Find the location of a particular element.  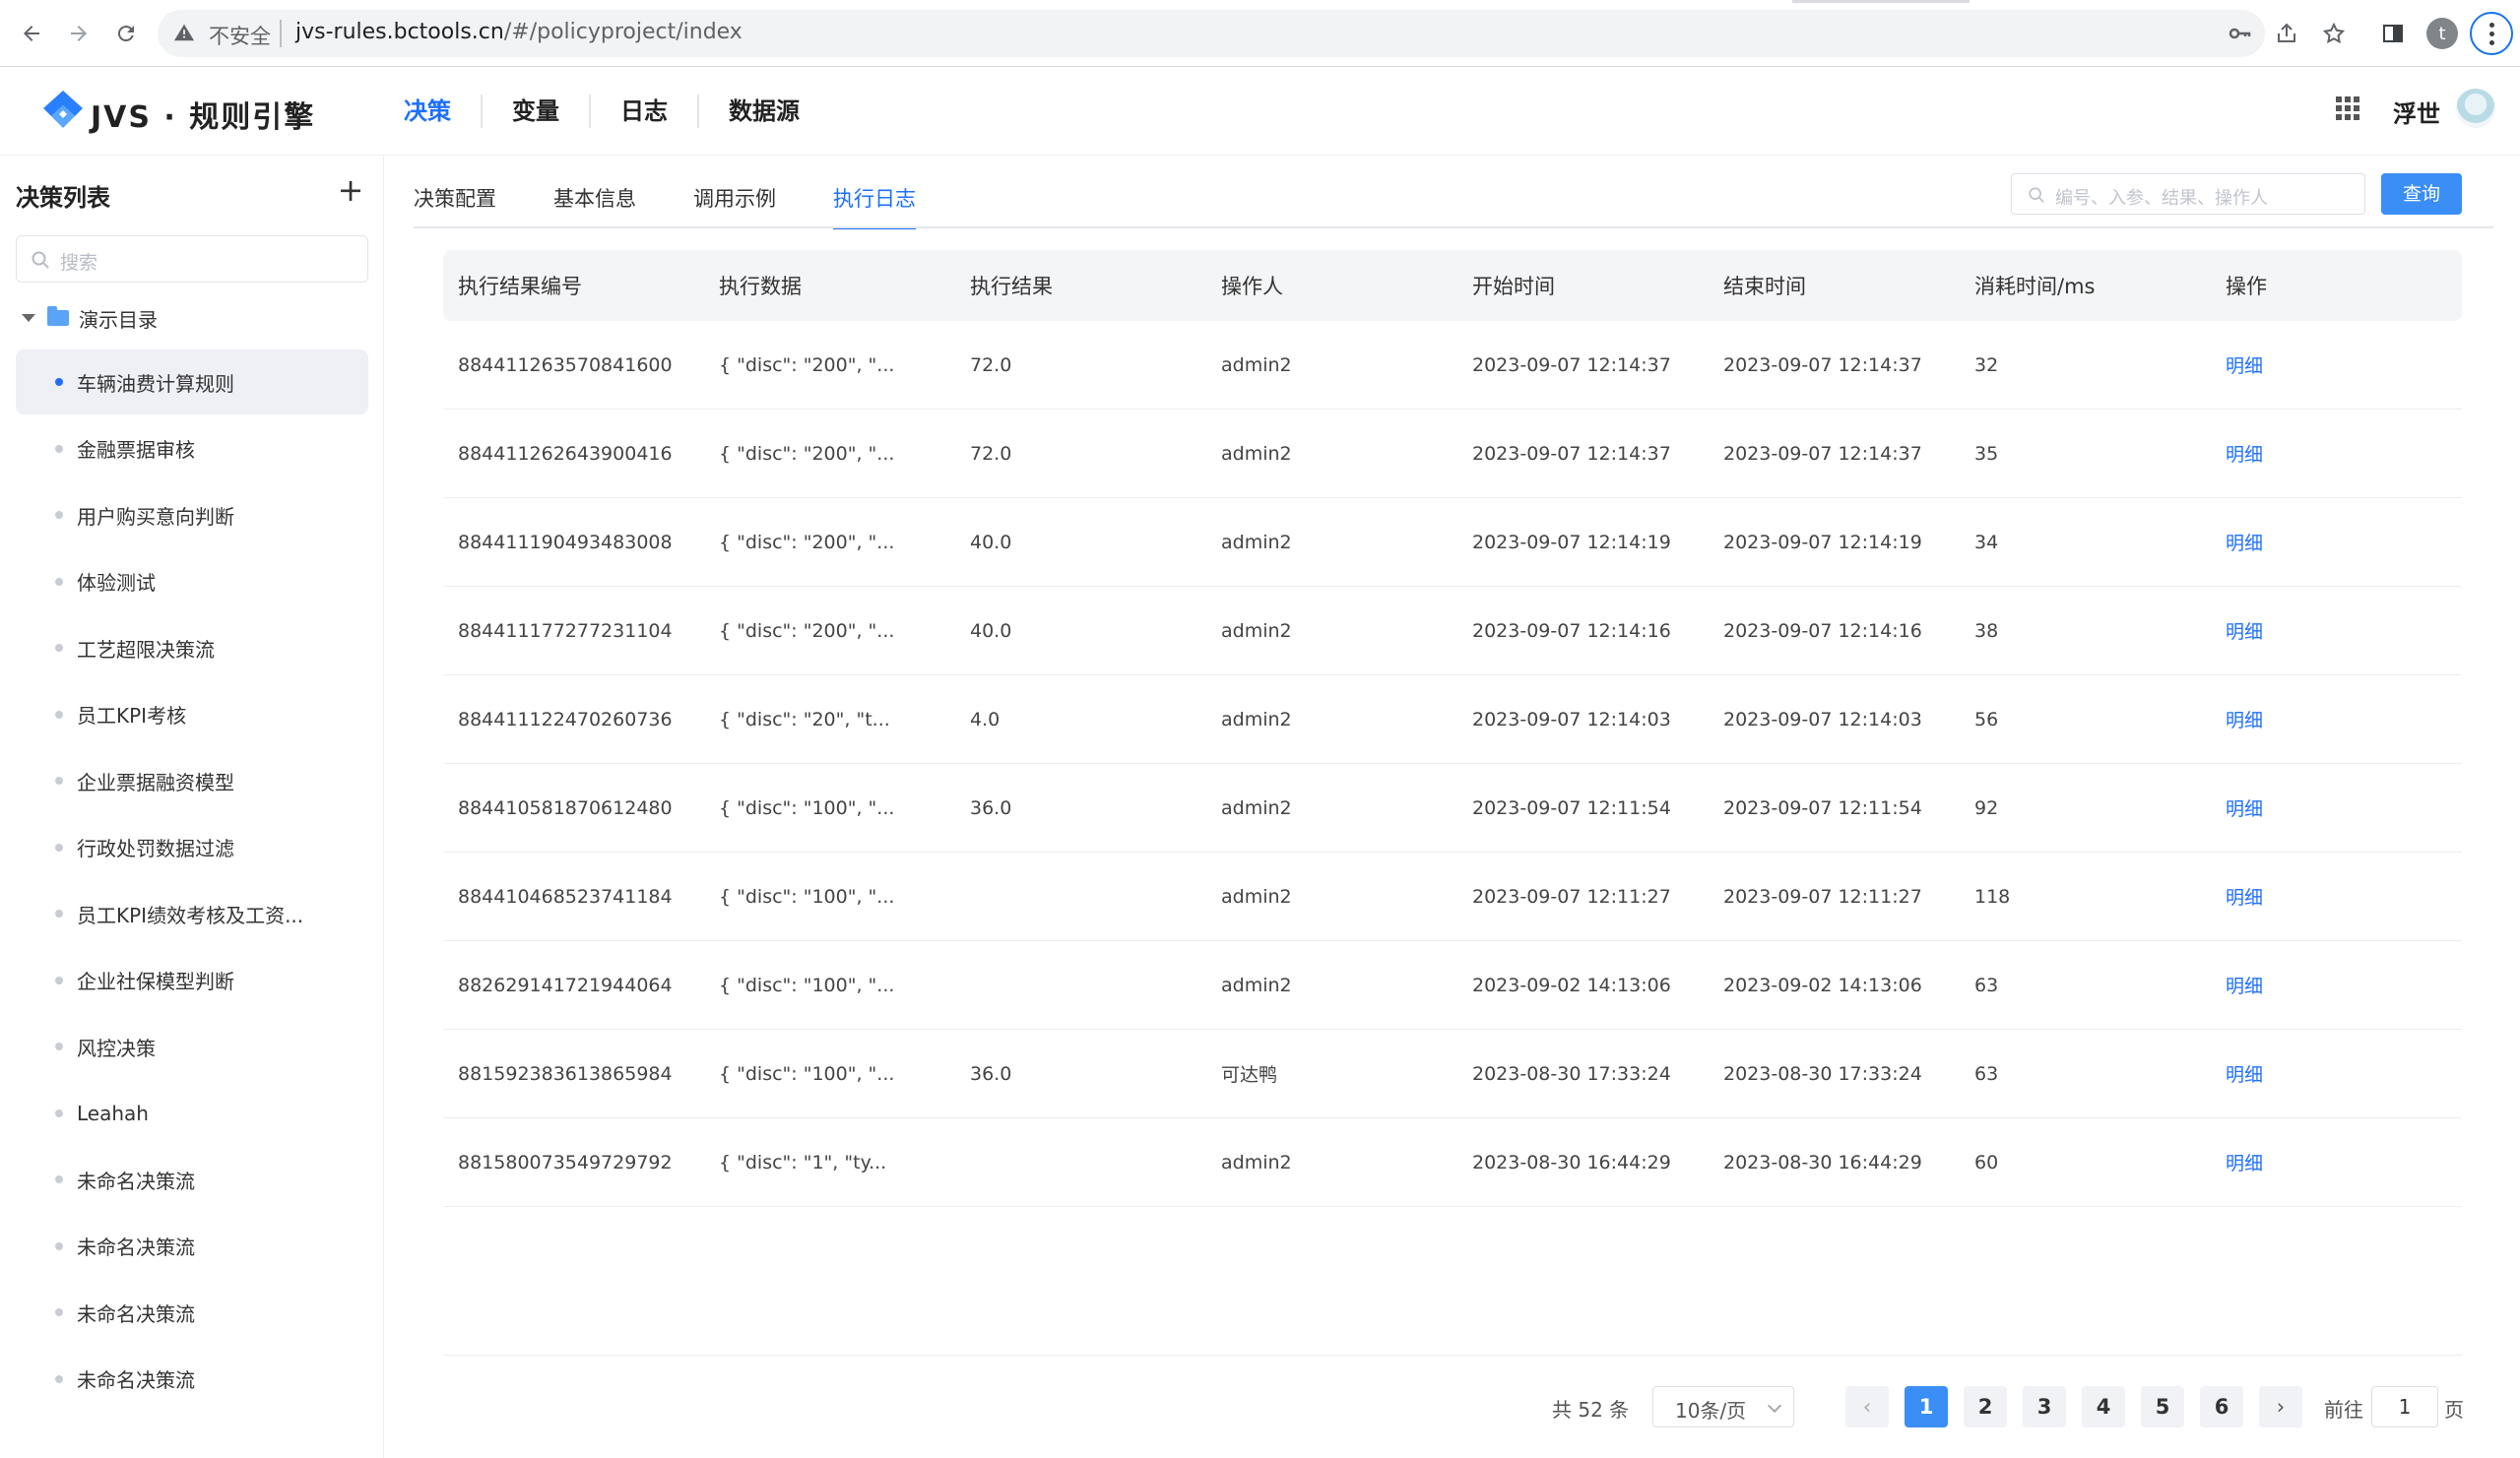

tab-basic-info: 基本信息 is located at coordinates (594, 200).